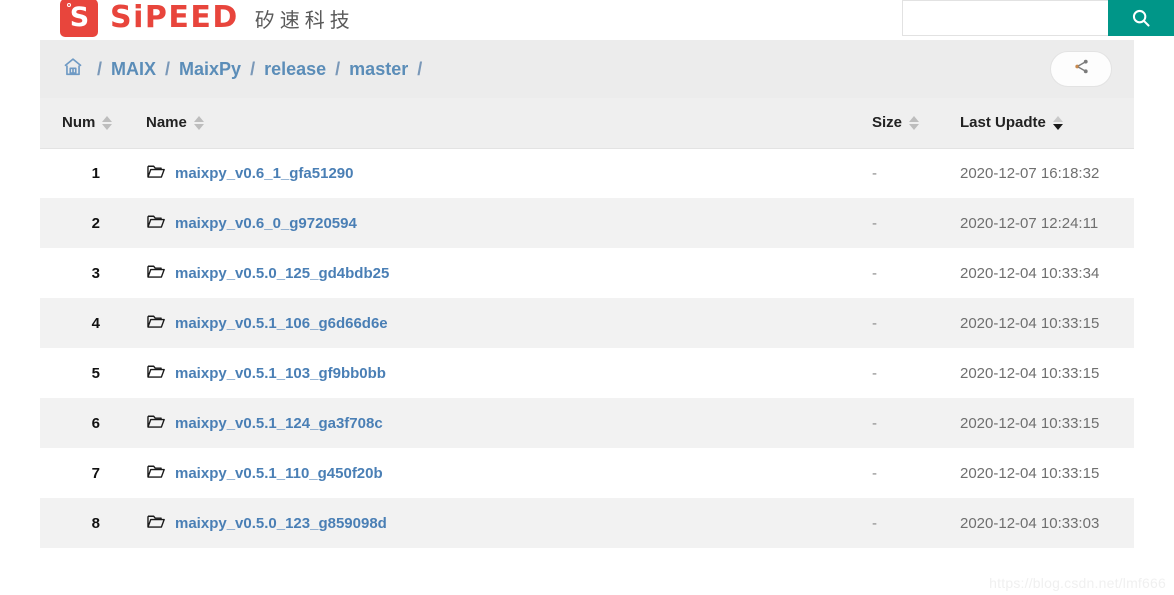 The height and width of the screenshot is (595, 1174). What do you see at coordinates (210, 69) in the screenshot?
I see `breadcrumb-item-maixpy: MaixPy` at bounding box center [210, 69].